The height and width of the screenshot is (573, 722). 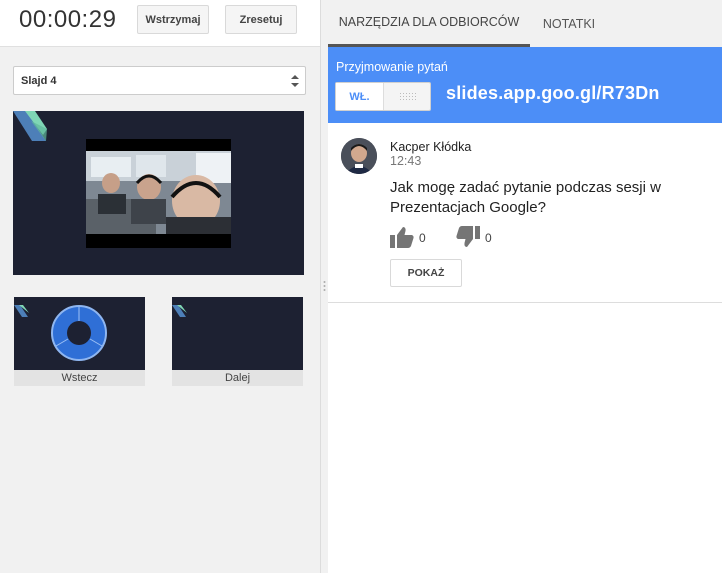 I want to click on reset-button: Zresetuj, so click(x=261, y=19).